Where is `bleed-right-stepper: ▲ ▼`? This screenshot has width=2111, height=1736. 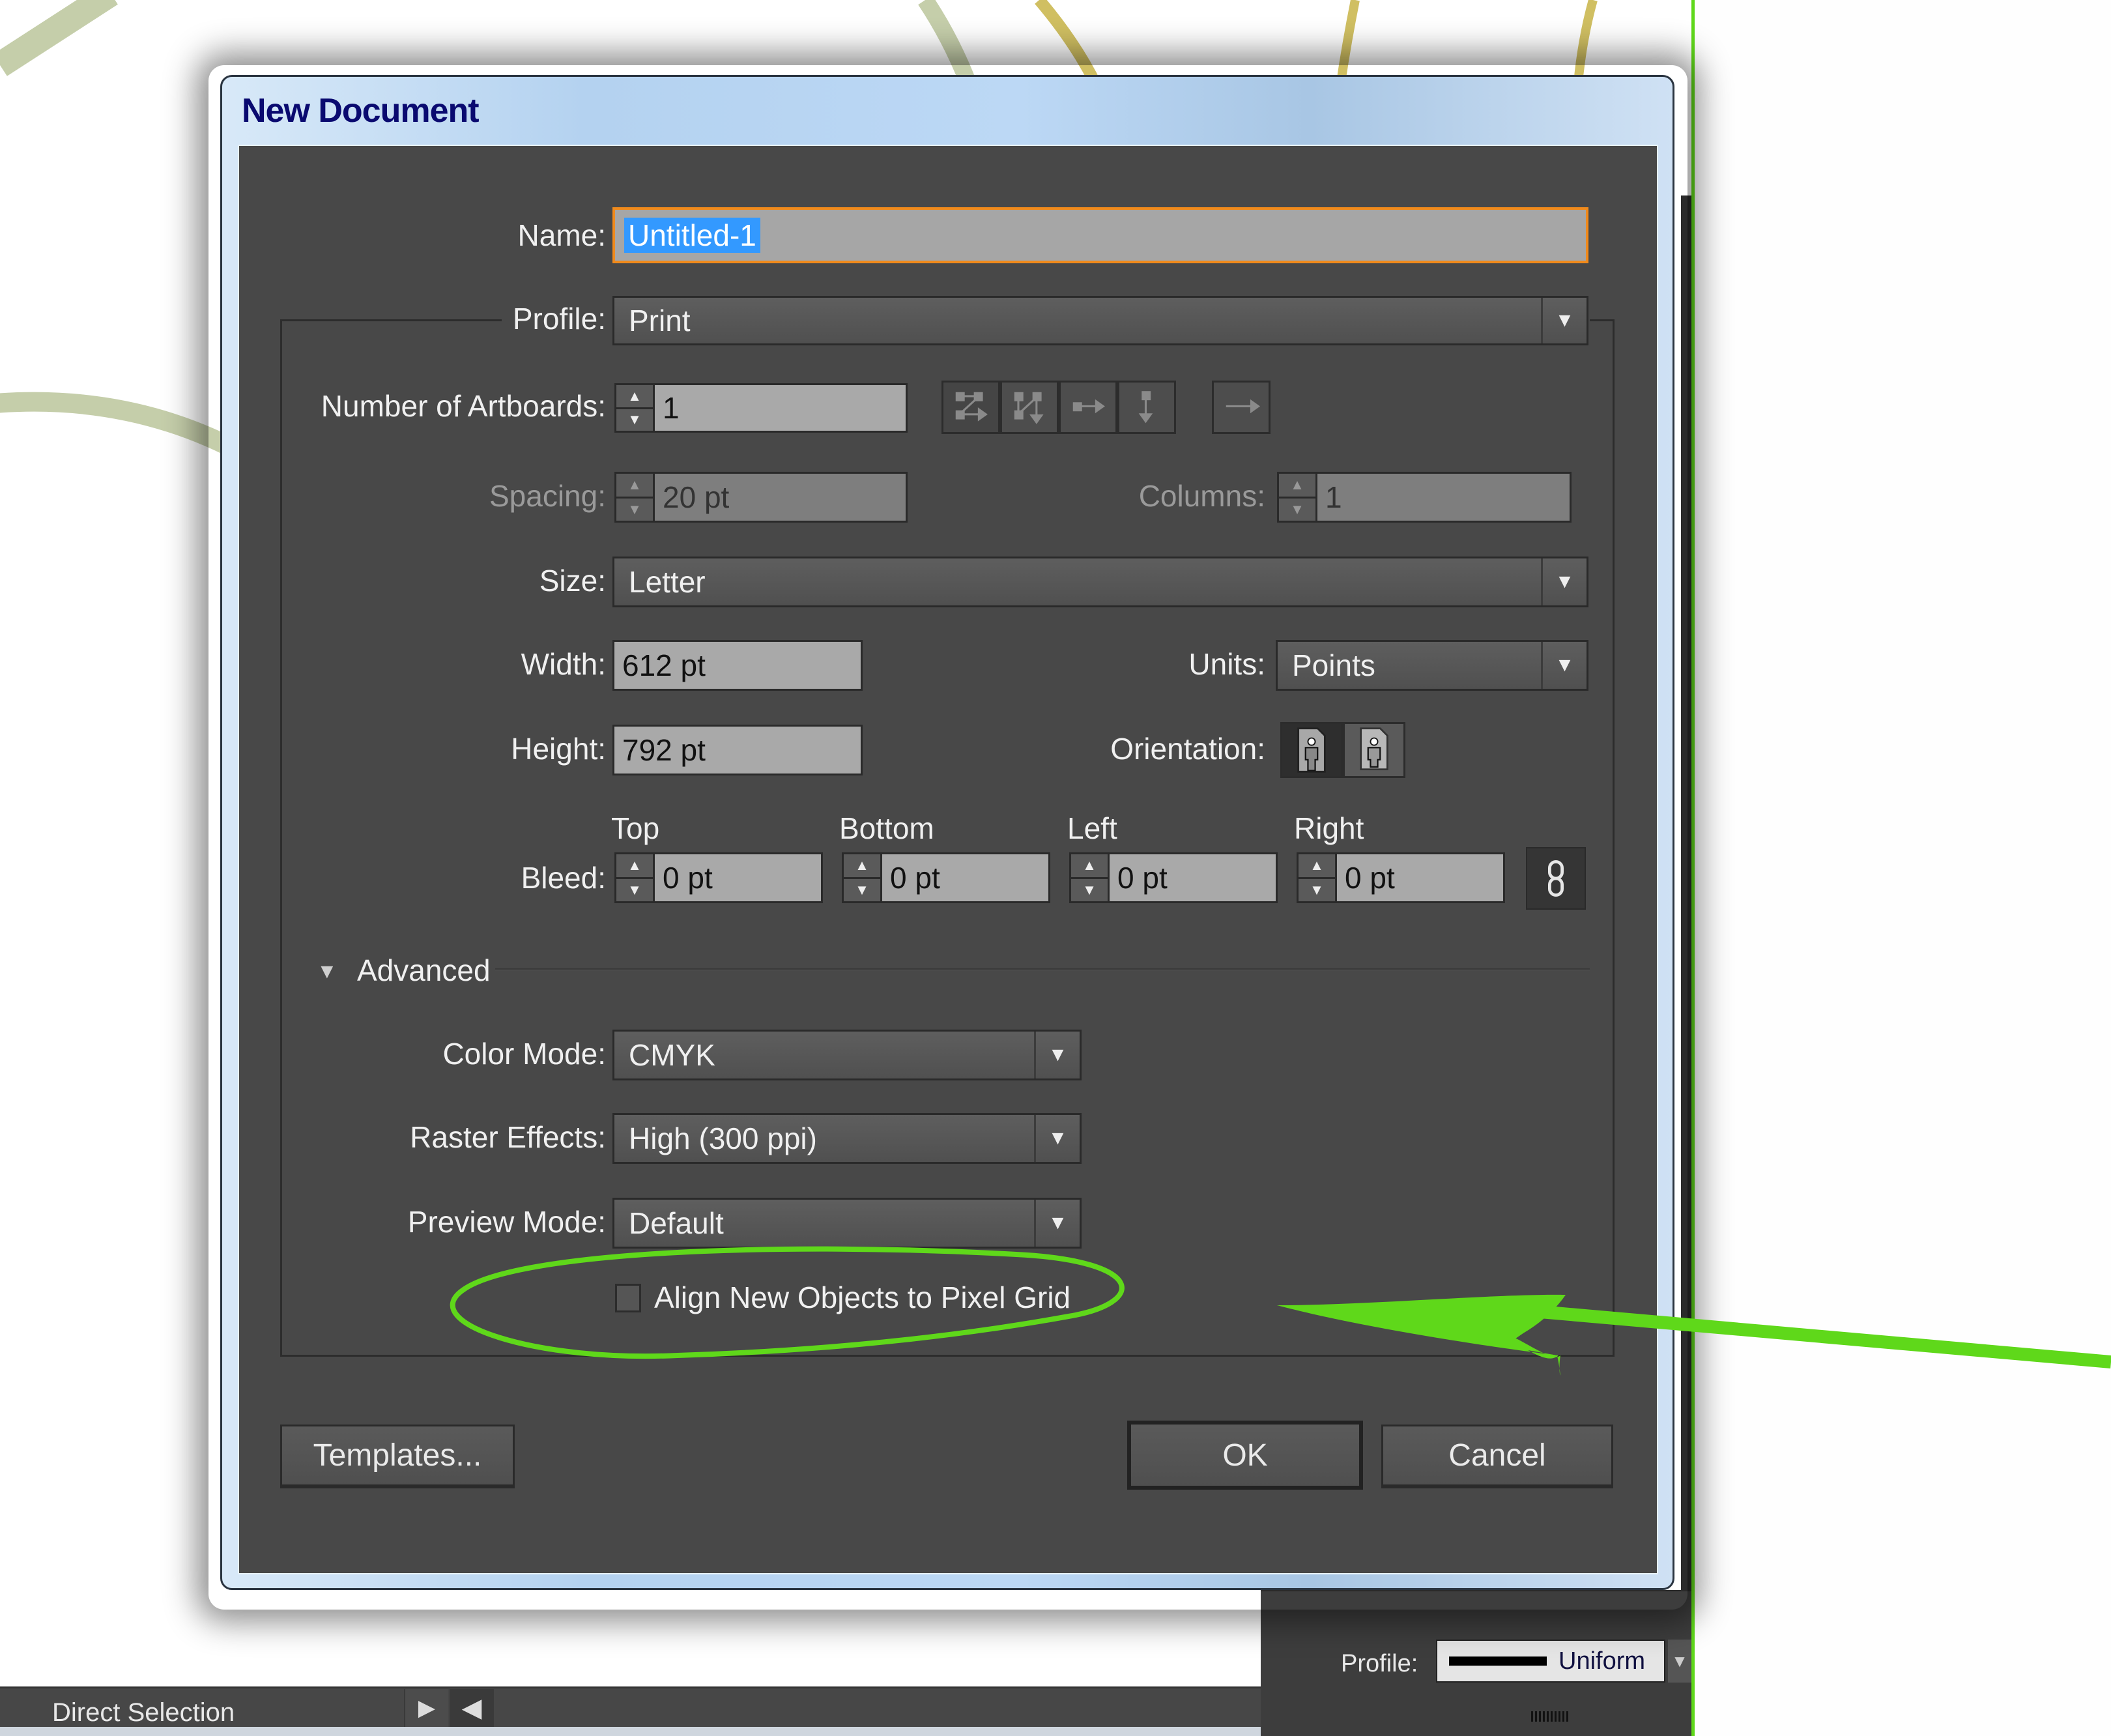
bleed-right-stepper: ▲ ▼ is located at coordinates (1317, 877).